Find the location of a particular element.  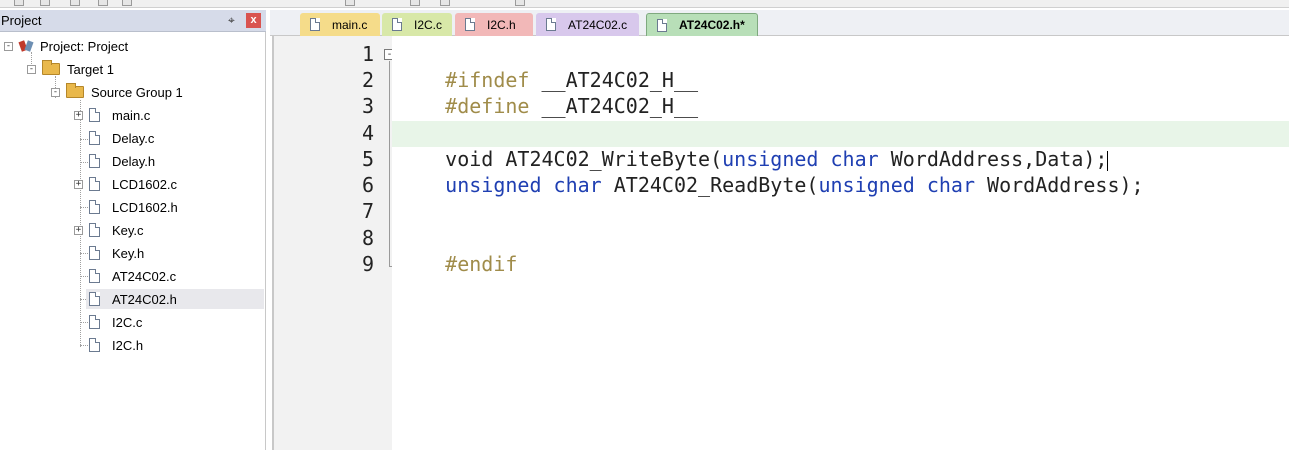

line-number: 5 is located at coordinates (367, 159).